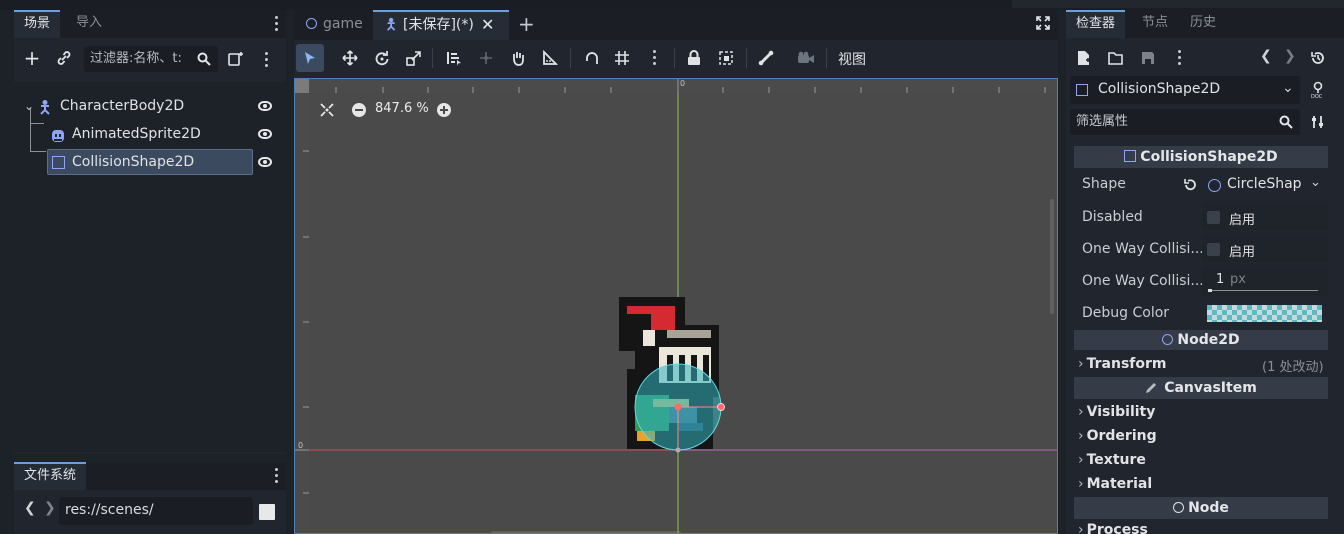 The height and width of the screenshot is (534, 1344). What do you see at coordinates (487, 25) in the screenshot?
I see `close-tab-icon: ✕` at bounding box center [487, 25].